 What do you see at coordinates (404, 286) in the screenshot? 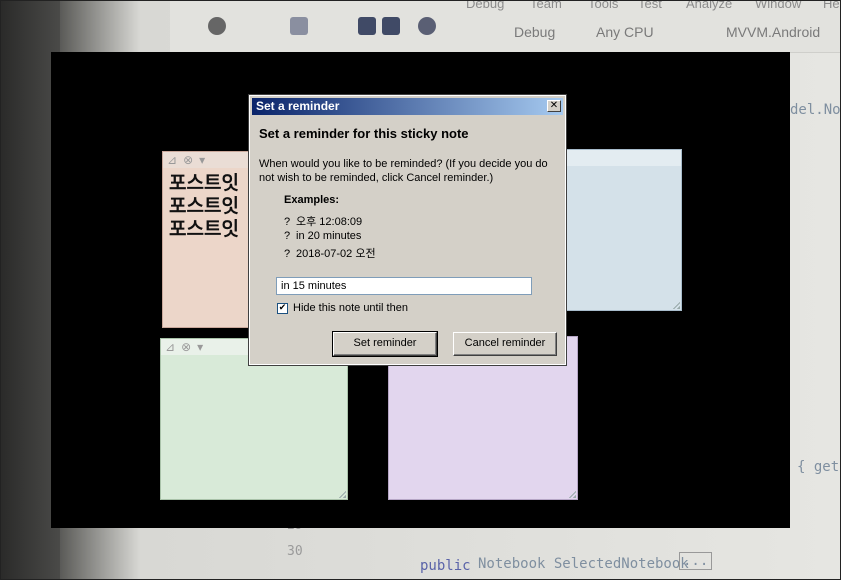
I see `reminder-time-input` at bounding box center [404, 286].